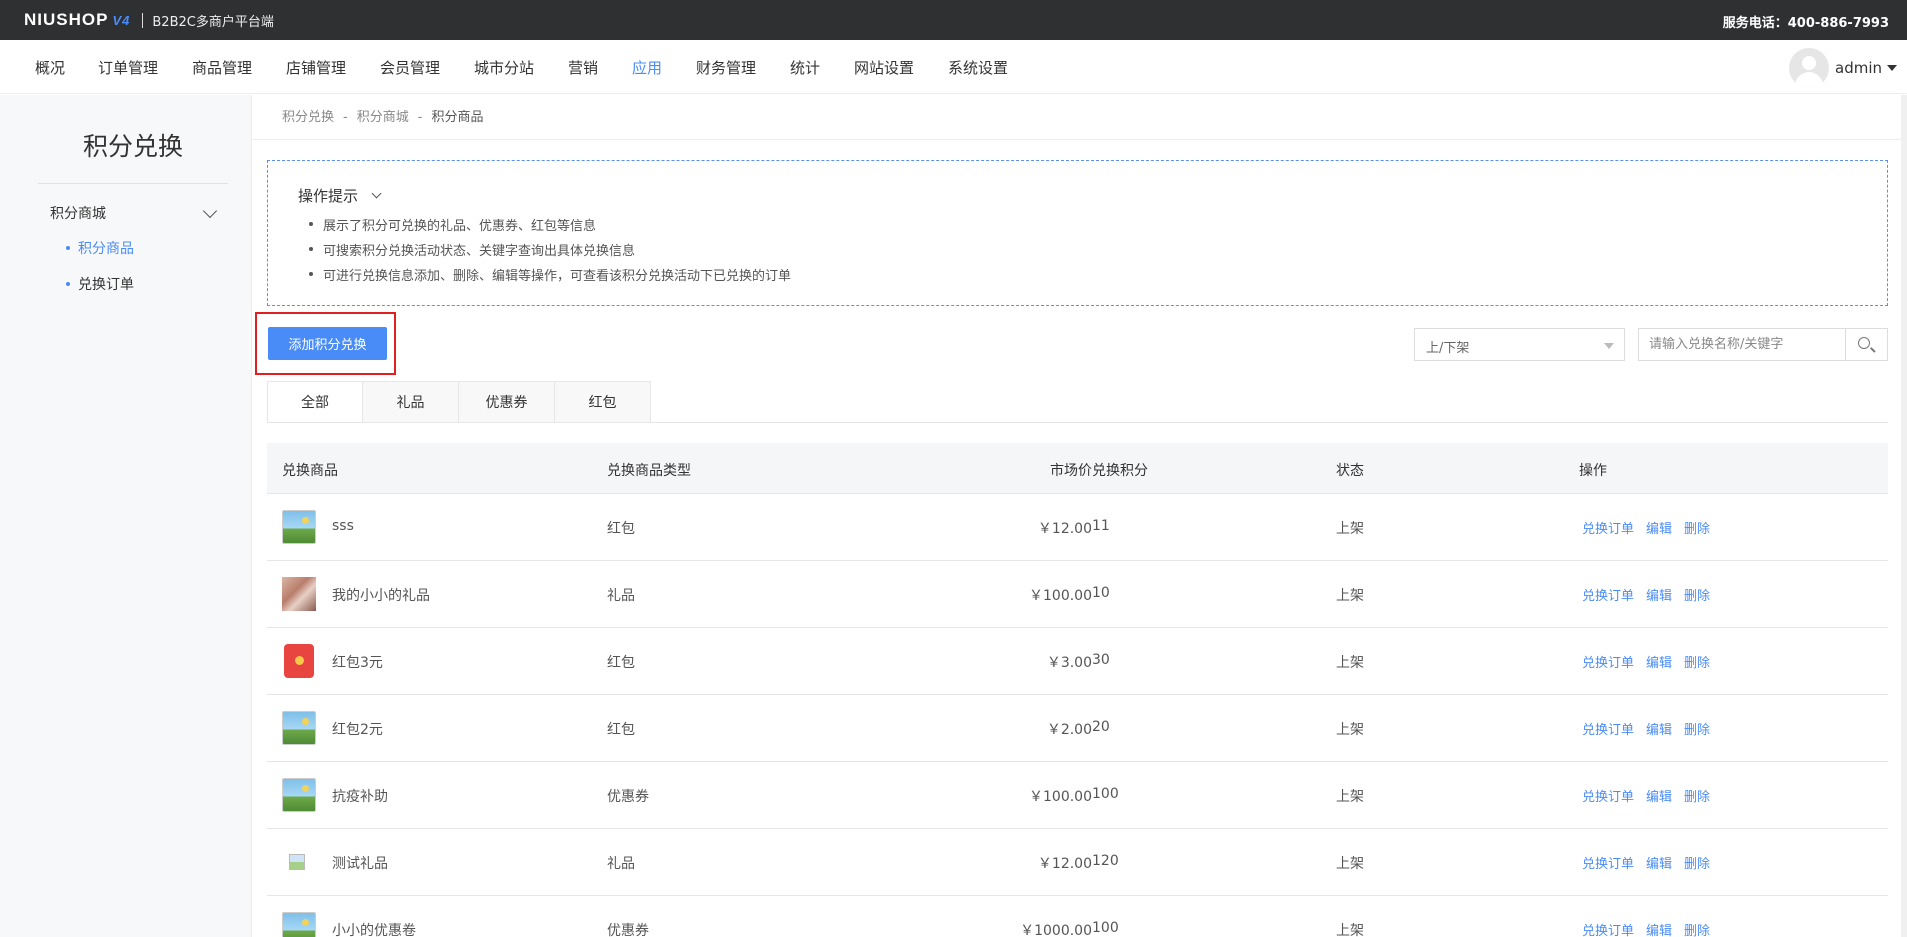 The height and width of the screenshot is (937, 1907). I want to click on logo: NIUSHOP V4, so click(77, 20).